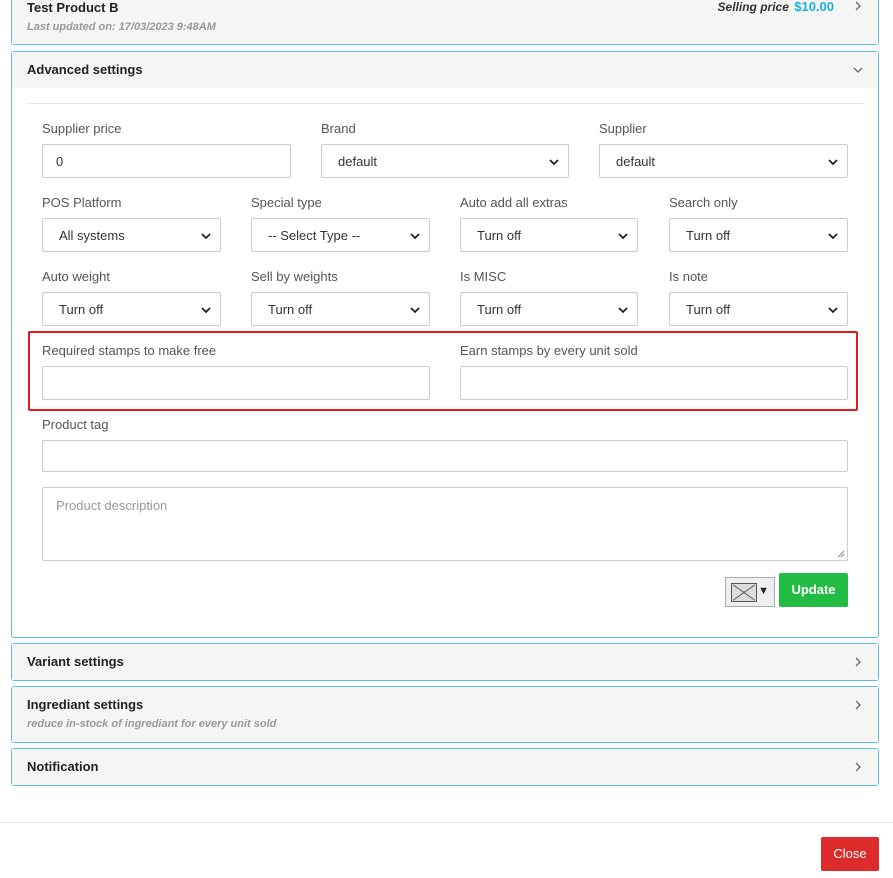 This screenshot has width=893, height=878. Describe the element at coordinates (850, 854) in the screenshot. I see `close-button: Close` at that location.